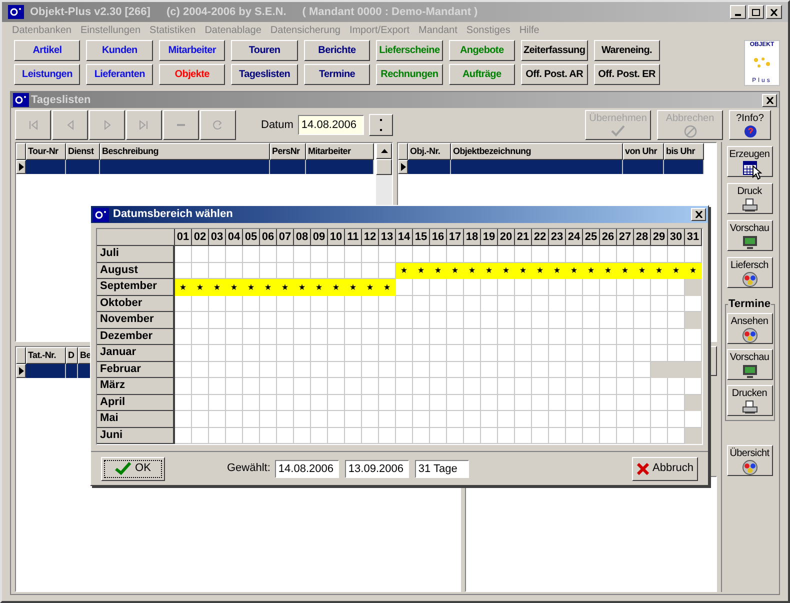 Image resolution: width=790 pixels, height=603 pixels. Describe the element at coordinates (307, 469) in the screenshot. I see `from-date-field: 14.08.2006` at that location.